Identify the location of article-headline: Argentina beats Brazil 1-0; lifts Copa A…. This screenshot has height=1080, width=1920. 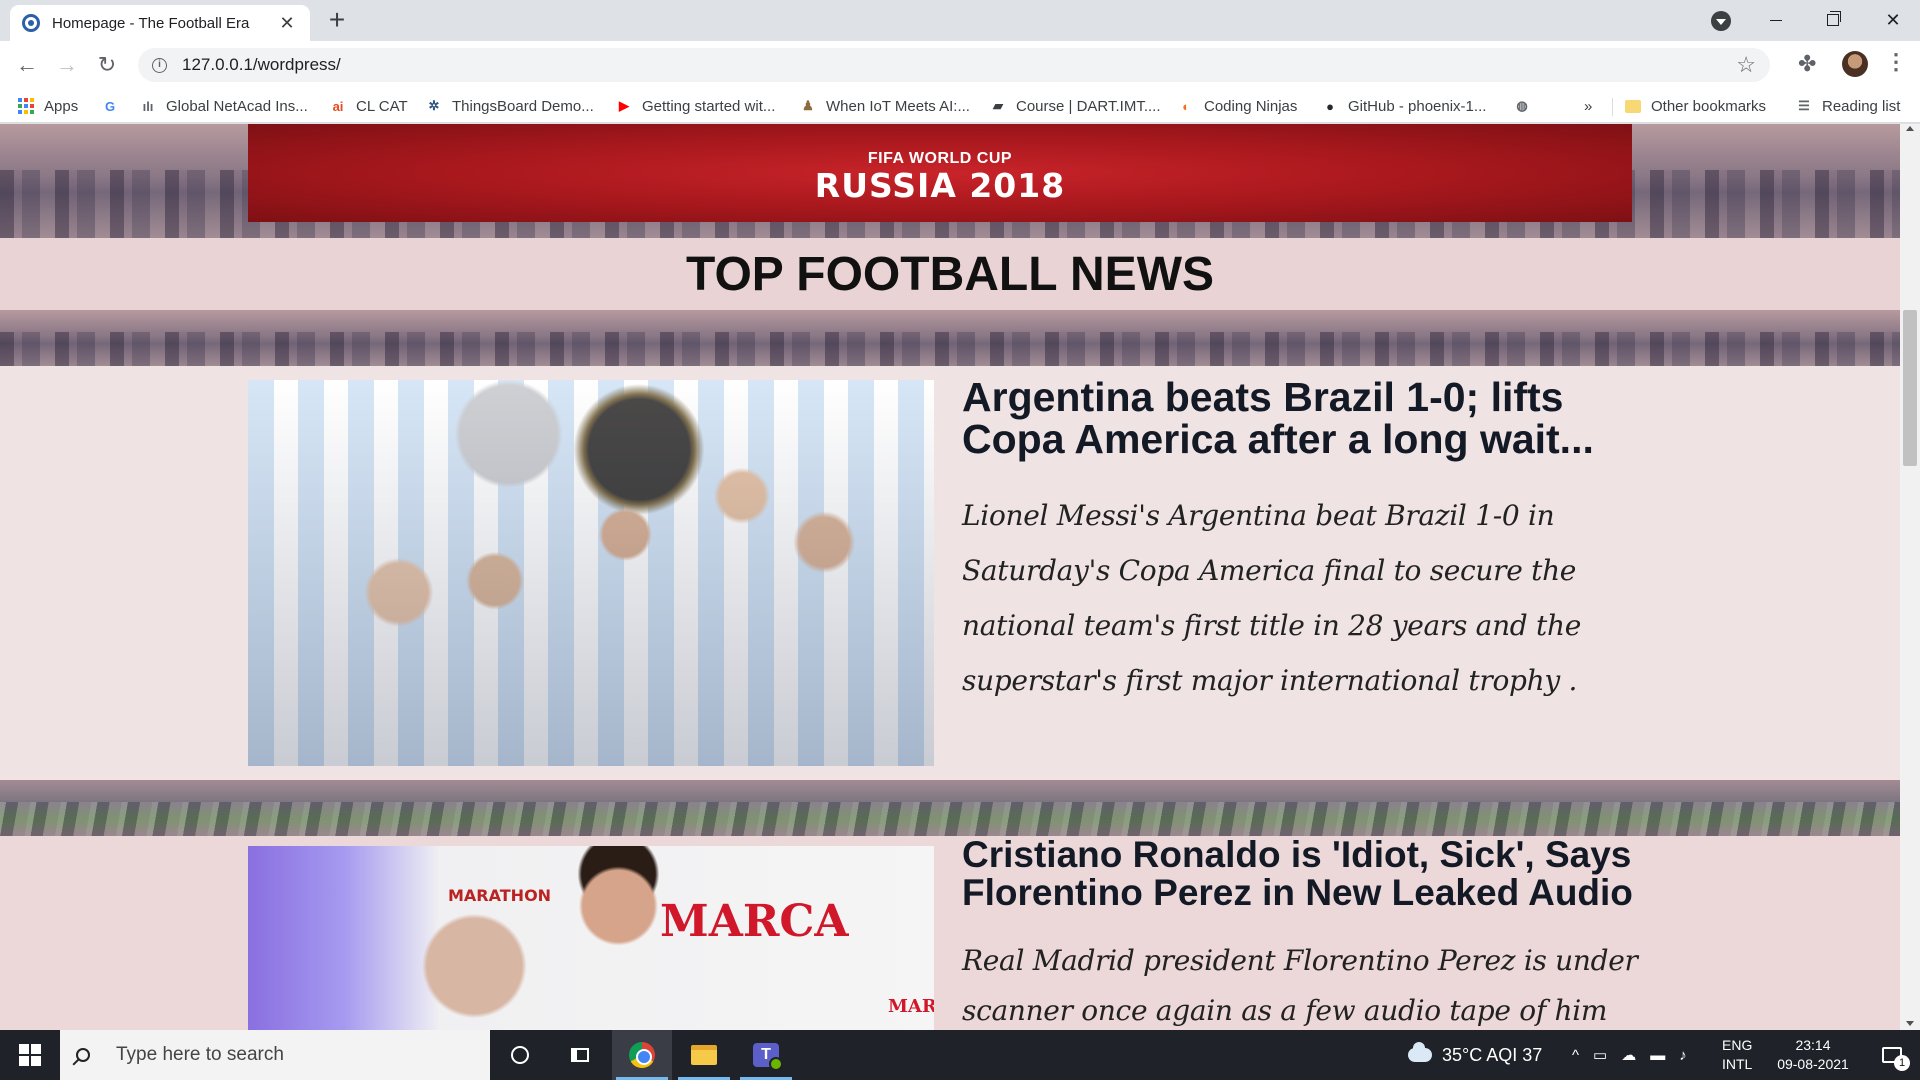
(1312, 418).